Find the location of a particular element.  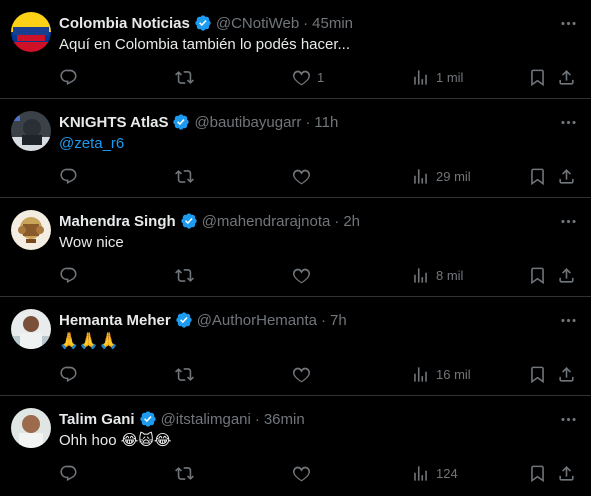

tweet-header: KNIGHTS AtlaS @bautibayugarr · 11h is located at coordinates (305, 122).